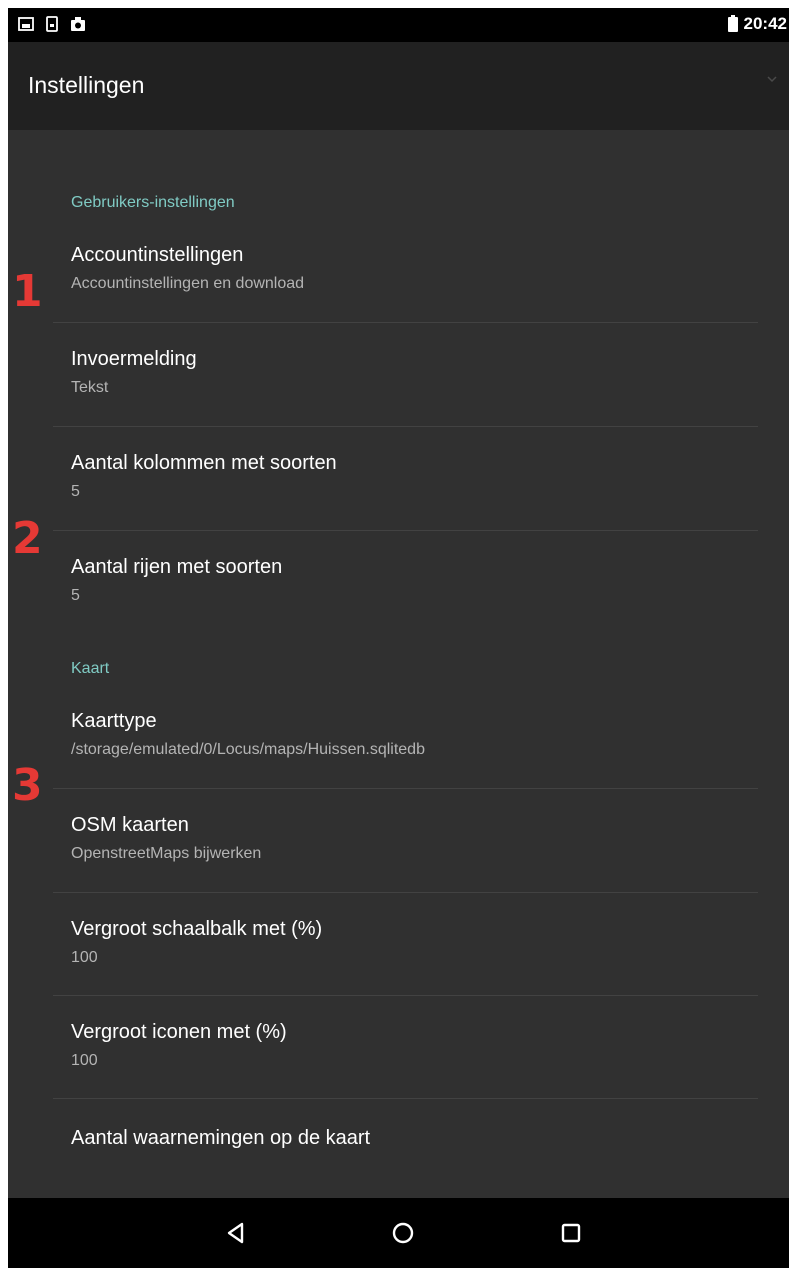 The height and width of the screenshot is (1268, 789). What do you see at coordinates (772, 79) in the screenshot?
I see `chevron-down-icon` at bounding box center [772, 79].